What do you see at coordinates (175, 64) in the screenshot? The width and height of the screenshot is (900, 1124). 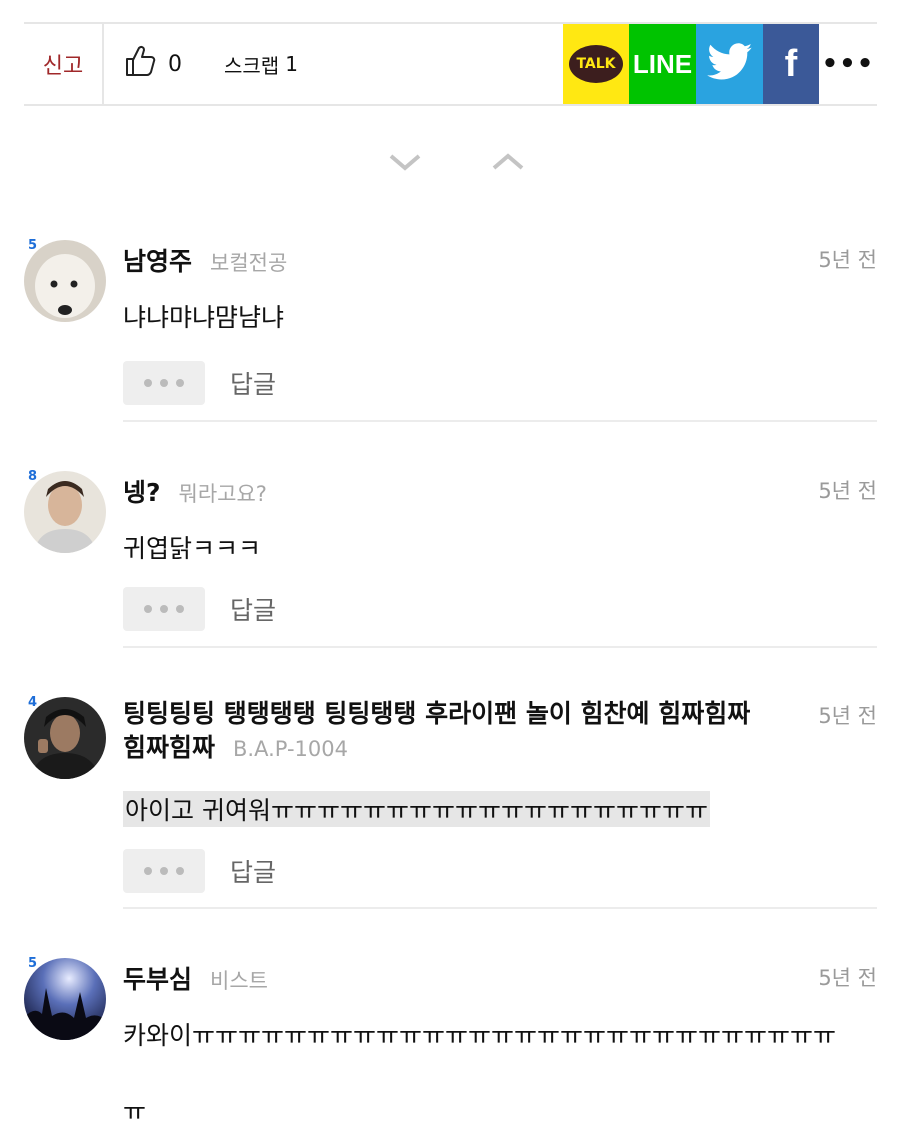 I see `like-count: 0` at bounding box center [175, 64].